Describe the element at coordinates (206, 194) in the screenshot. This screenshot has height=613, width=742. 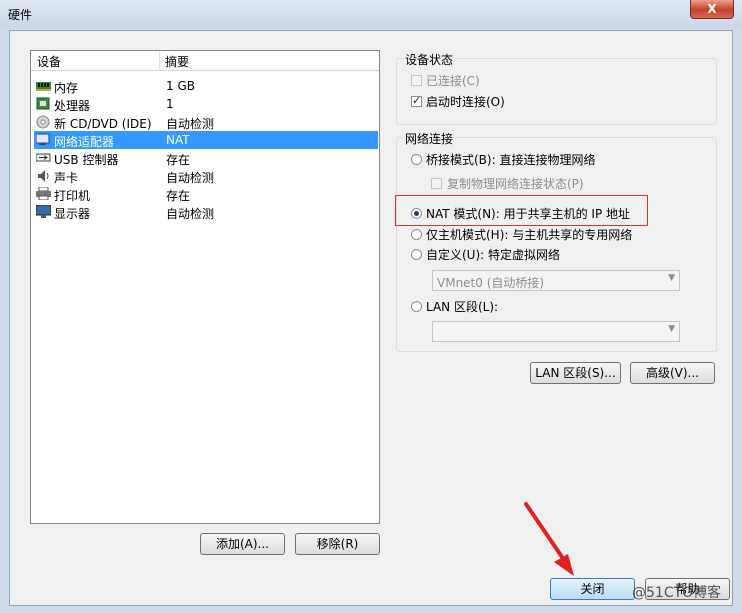
I see `device-row-printer: 打印机 存在` at that location.